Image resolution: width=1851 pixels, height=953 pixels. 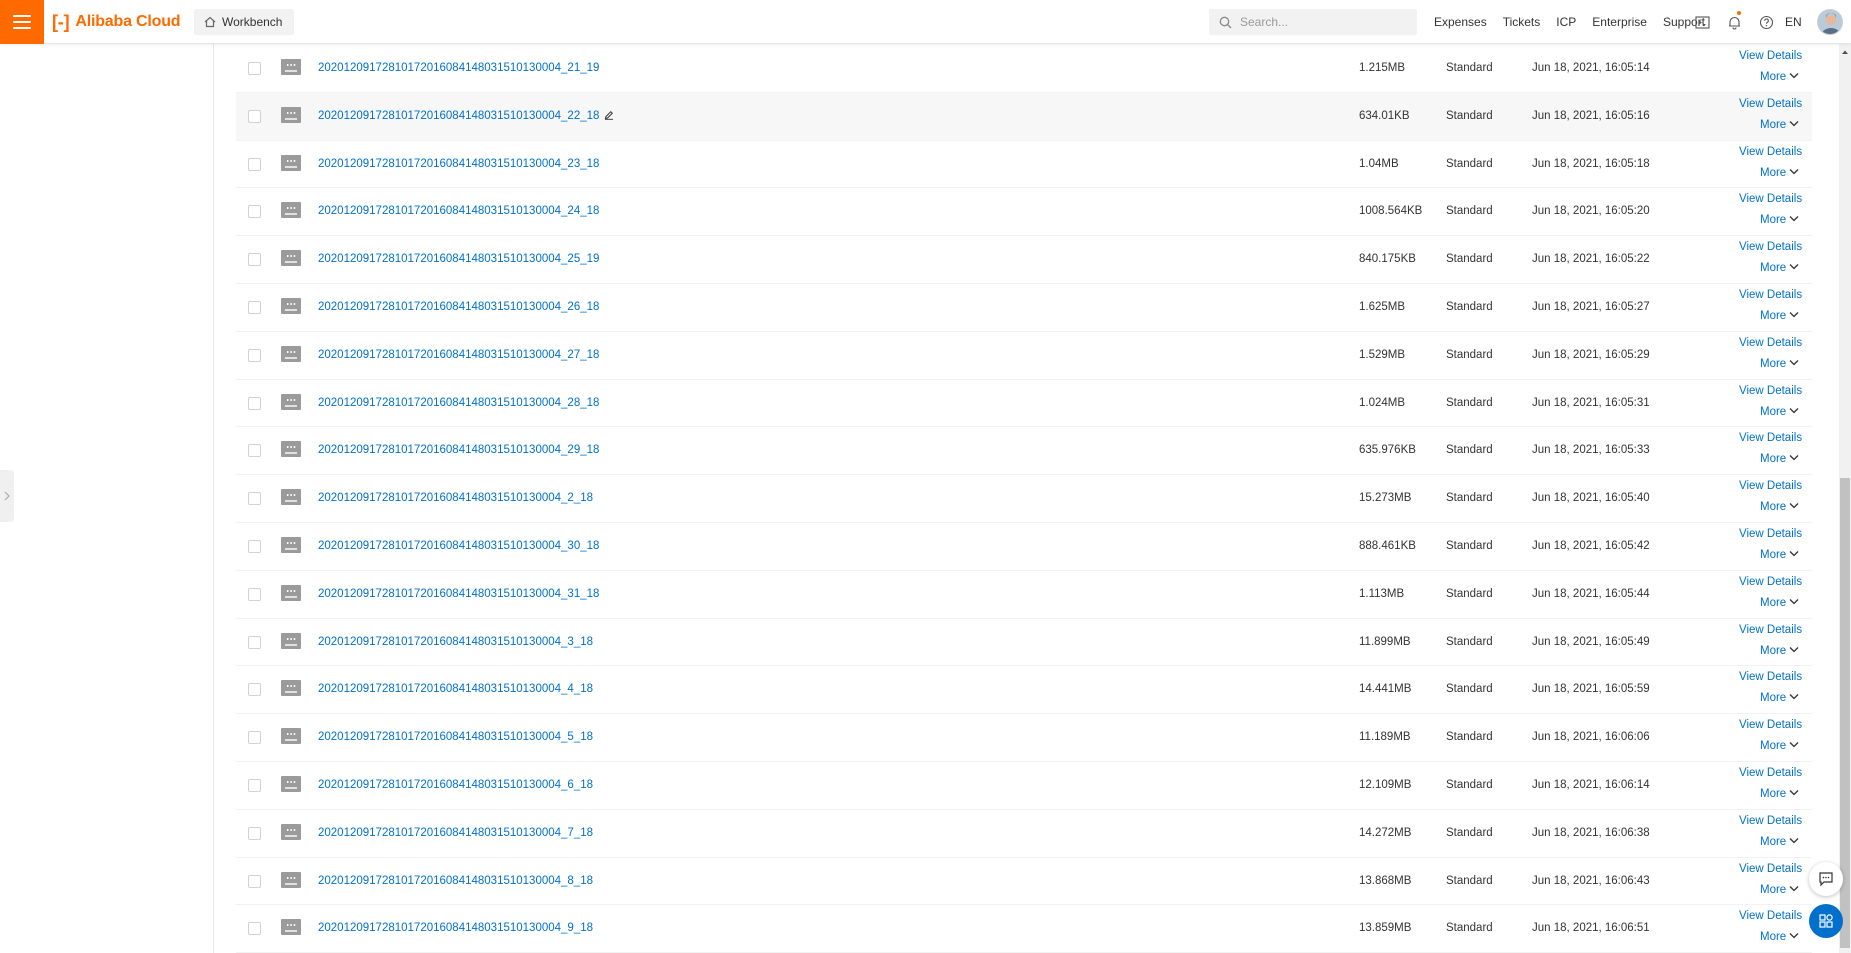 What do you see at coordinates (1702, 22) in the screenshot?
I see `terminal-button` at bounding box center [1702, 22].